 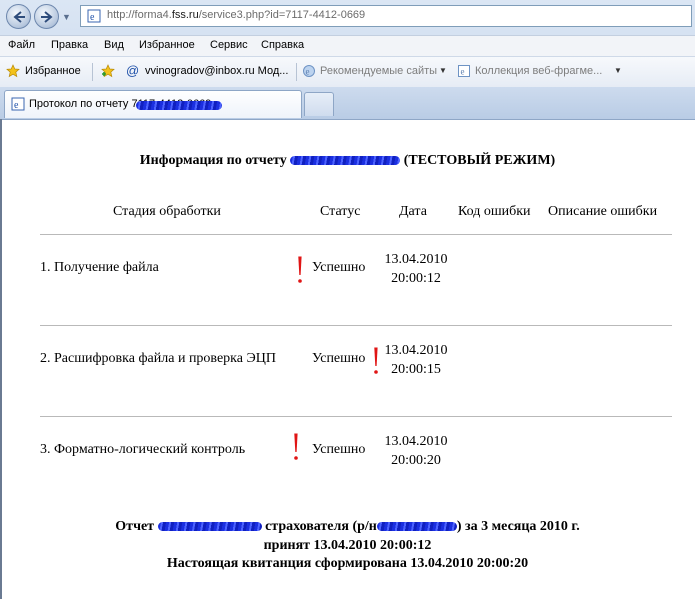 What do you see at coordinates (347, 103) in the screenshot?
I see `tab-bar: e Протокол по отчету 7117-4412-0669` at bounding box center [347, 103].